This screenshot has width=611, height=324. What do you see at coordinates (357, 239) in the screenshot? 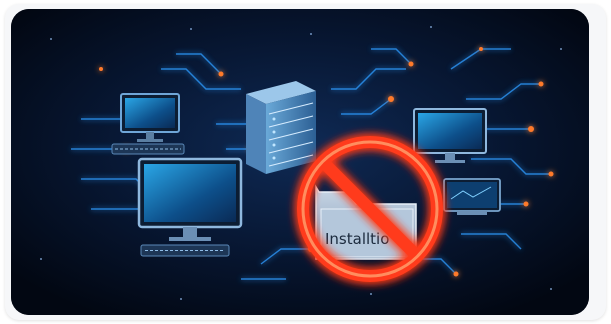
I see `folder-label: Installtio` at bounding box center [357, 239].